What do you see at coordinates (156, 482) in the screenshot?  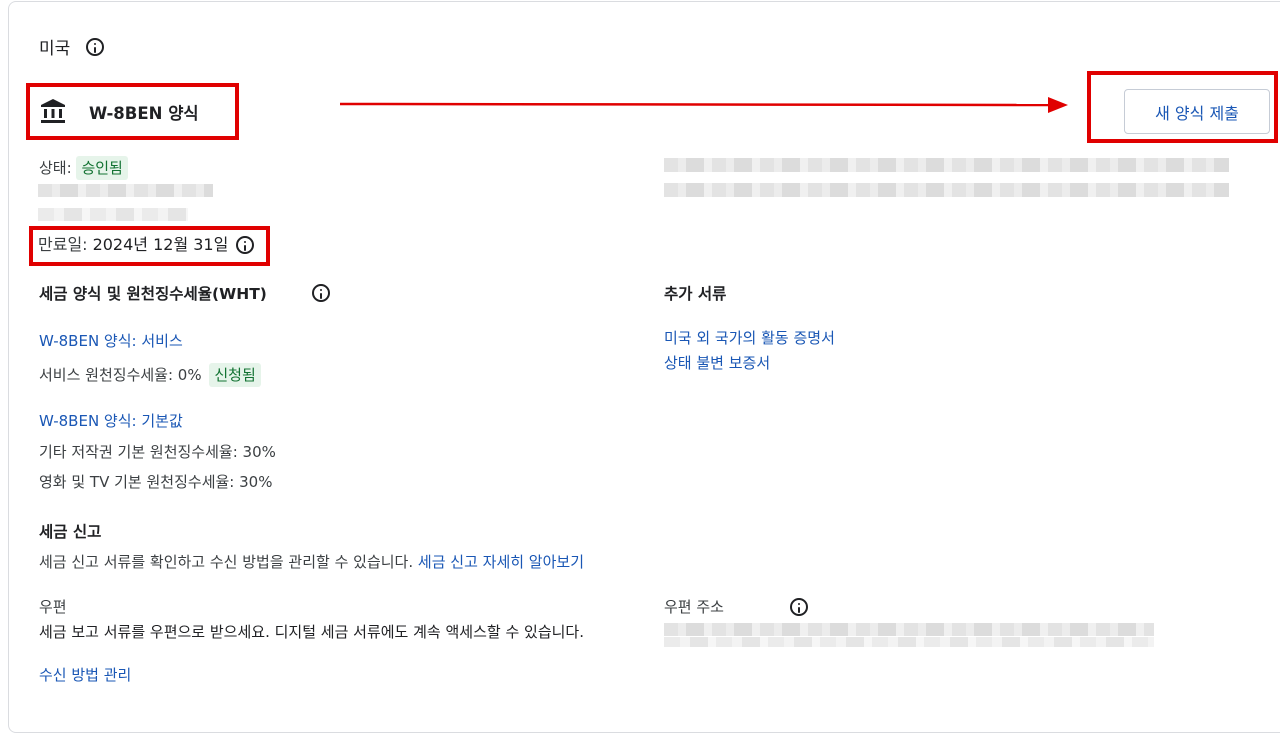 I see `film-rate: 영화 및 TV 기본 원천징수세율: 30%` at bounding box center [156, 482].